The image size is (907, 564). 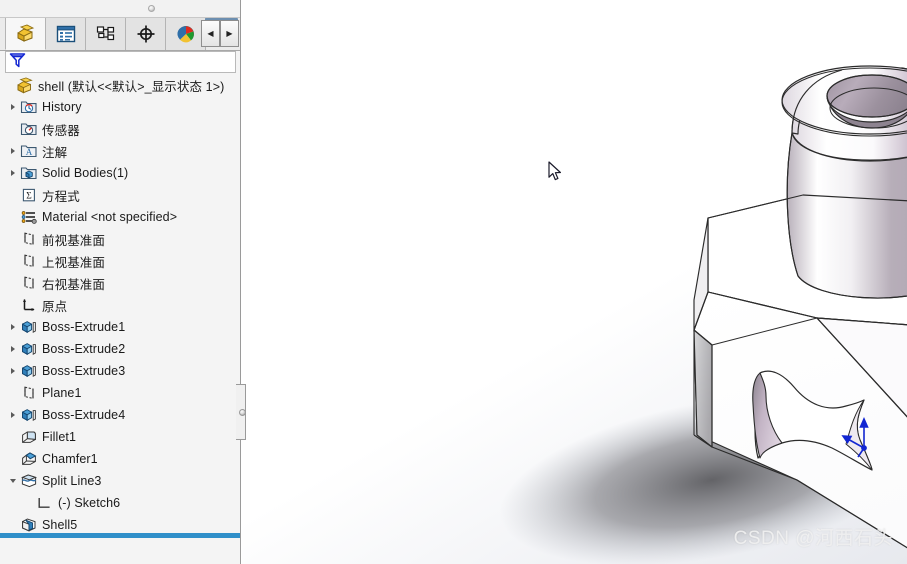 I want to click on tab-scroll-buttons: ◀ ▶, so click(x=220, y=33).